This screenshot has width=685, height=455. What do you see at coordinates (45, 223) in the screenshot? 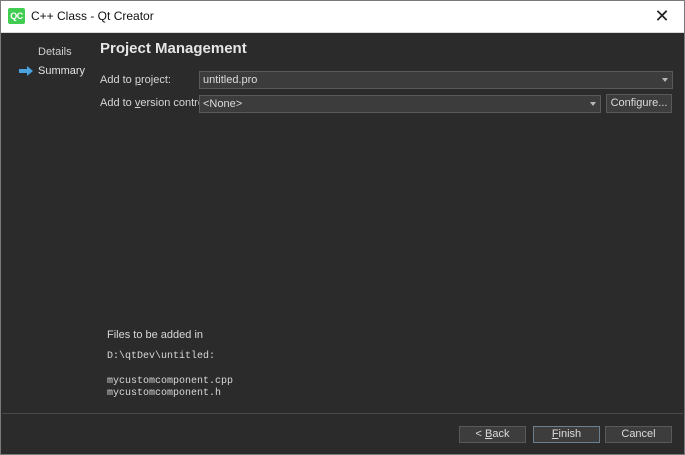
I see `wizard-steps-sidebar: Details Summary` at bounding box center [45, 223].